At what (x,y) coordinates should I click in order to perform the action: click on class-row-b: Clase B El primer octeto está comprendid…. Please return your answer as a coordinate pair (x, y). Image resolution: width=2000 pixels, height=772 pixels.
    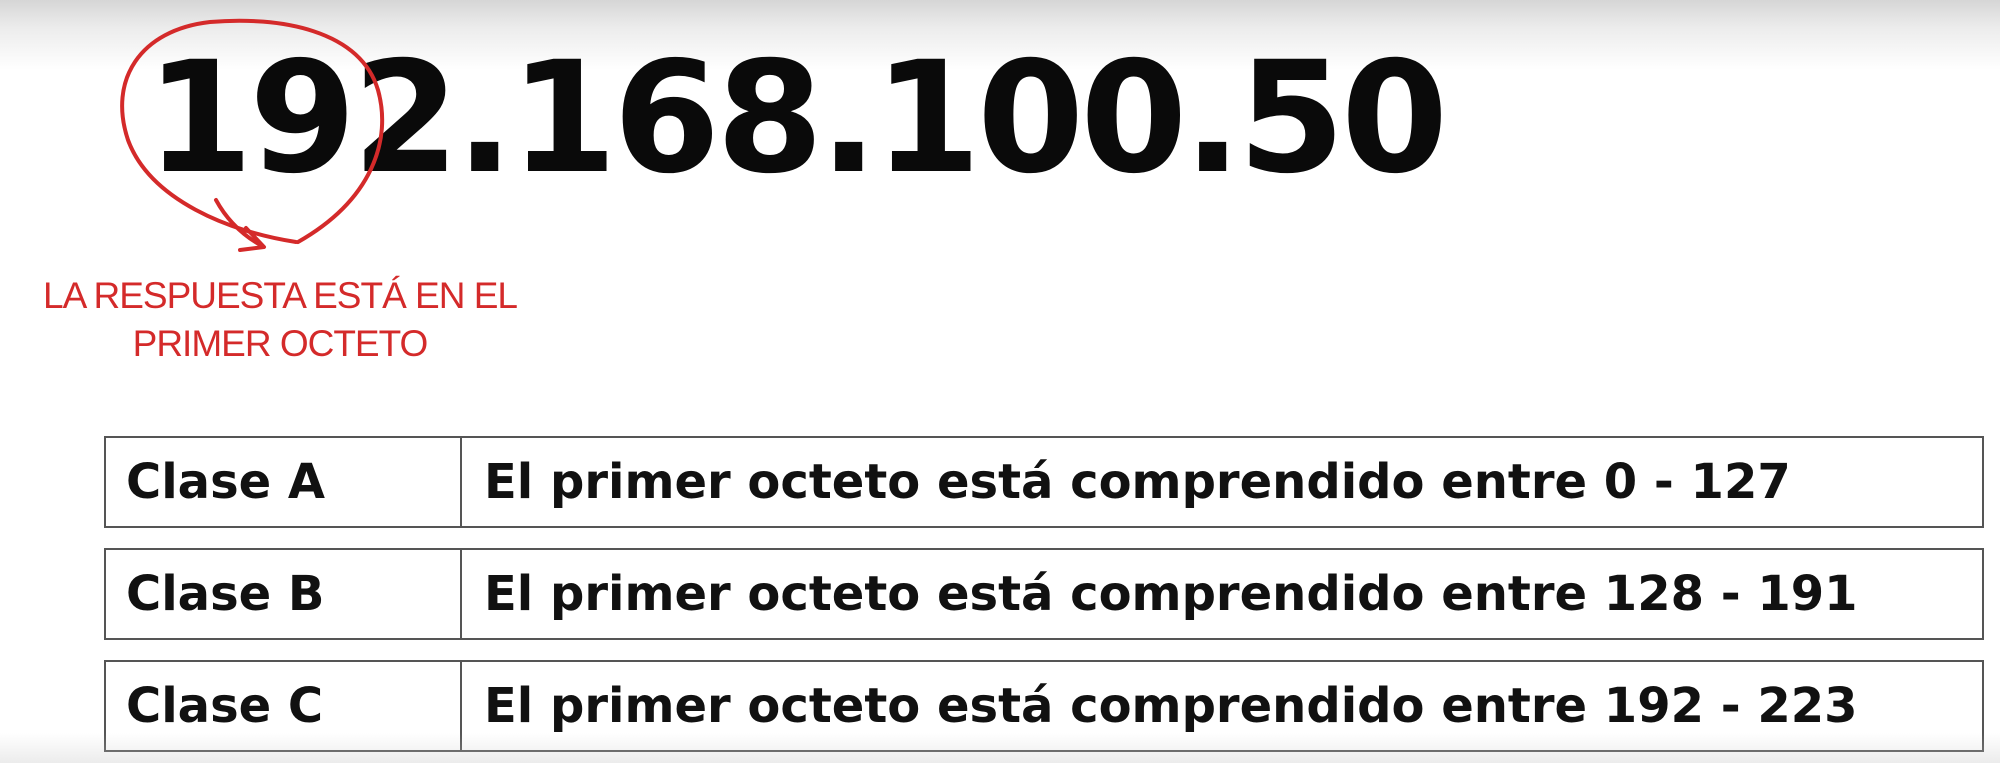
    Looking at the image, I should click on (1044, 594).